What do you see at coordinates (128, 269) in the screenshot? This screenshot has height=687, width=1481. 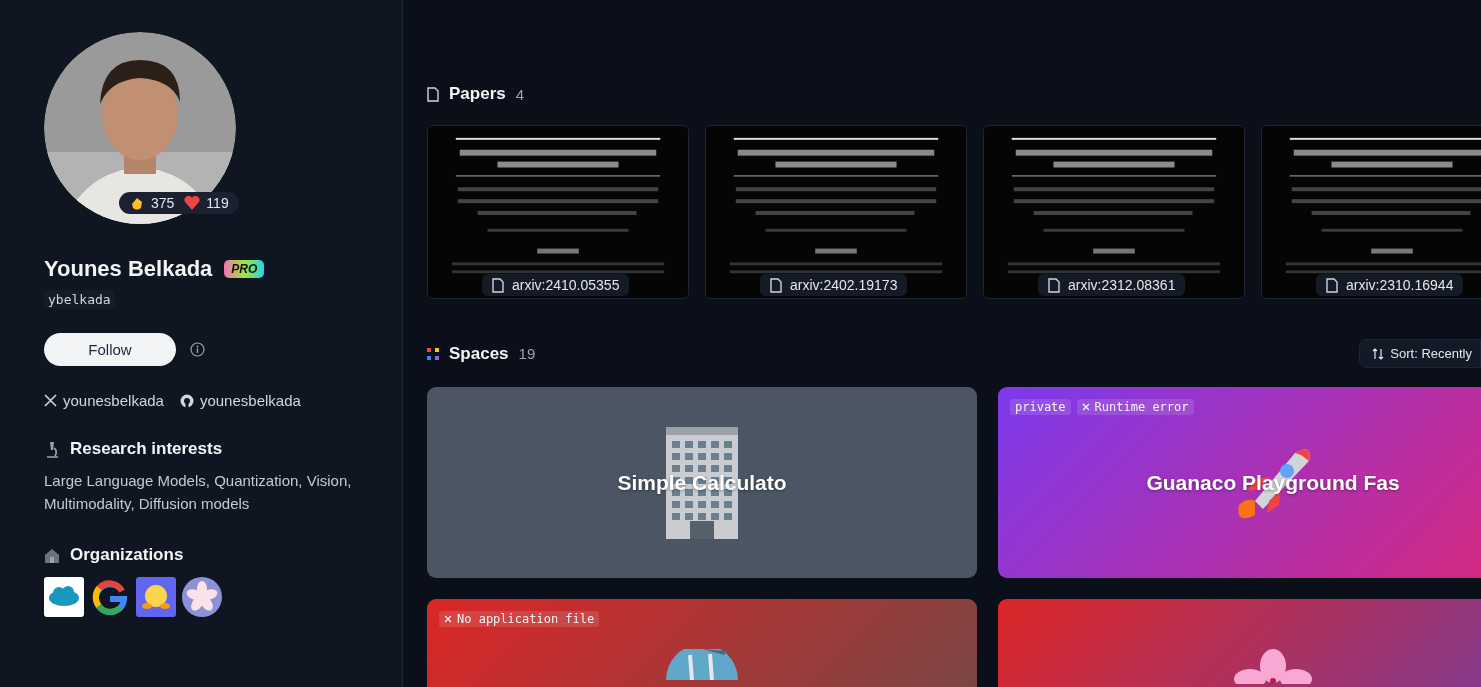 I see `profile-name: Younes Belkada` at bounding box center [128, 269].